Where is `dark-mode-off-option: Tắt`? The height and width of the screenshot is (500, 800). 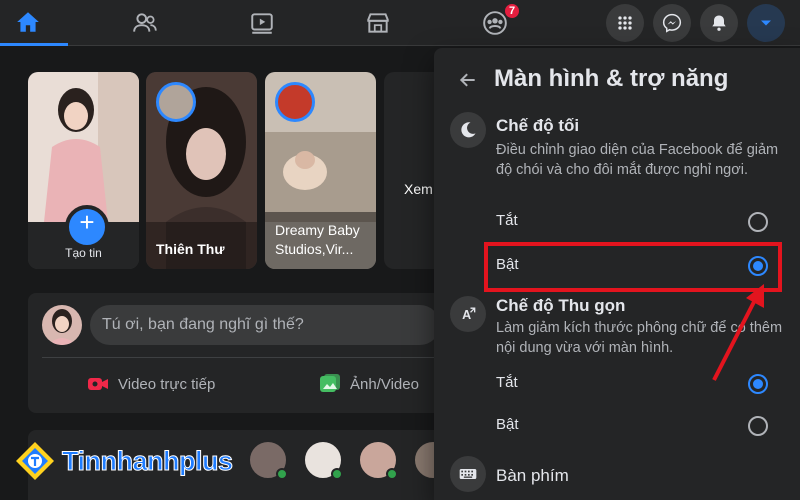
dark-mode-off-option: Tắt is located at coordinates (634, 222).